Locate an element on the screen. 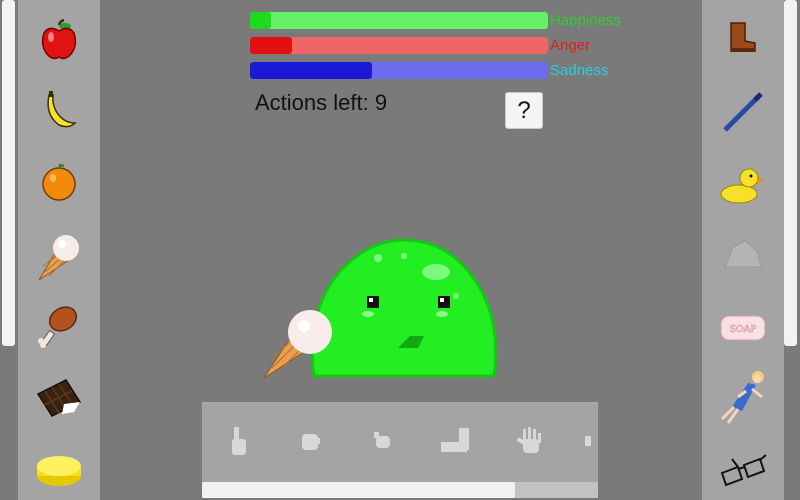  grab-hand-icon is located at coordinates (311, 442).